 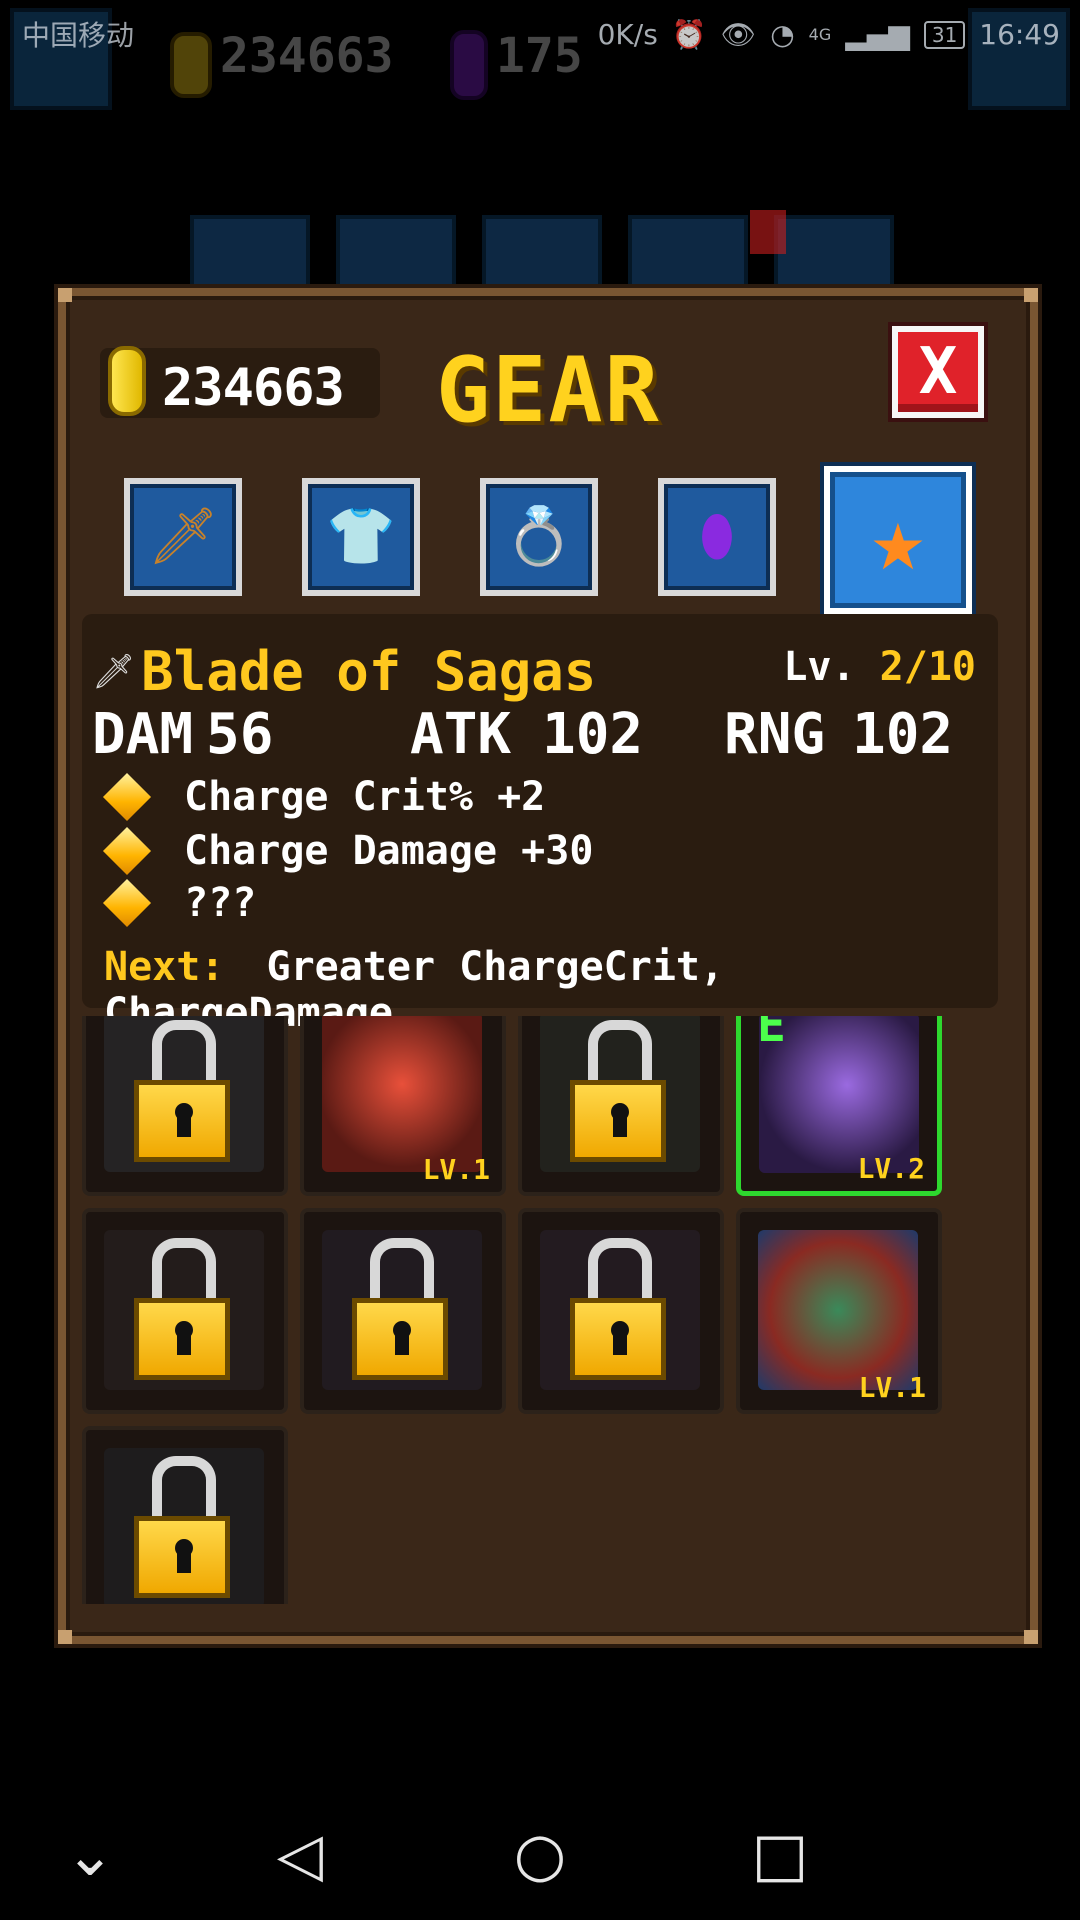 What do you see at coordinates (780, 1855) in the screenshot?
I see `recents-square-icon: □` at bounding box center [780, 1855].